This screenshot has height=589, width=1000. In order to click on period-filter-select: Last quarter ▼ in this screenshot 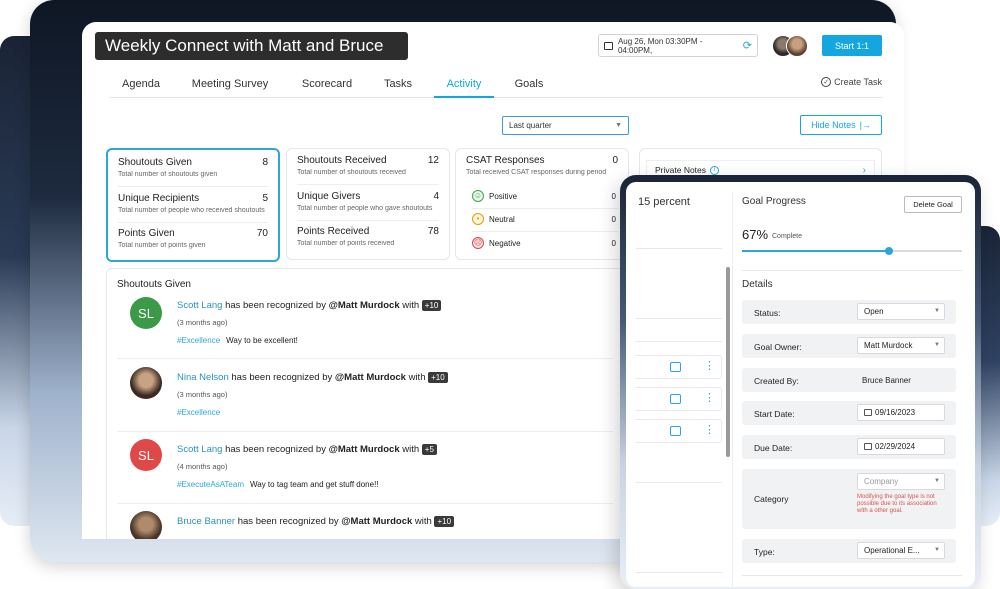, I will do `click(565, 125)`.